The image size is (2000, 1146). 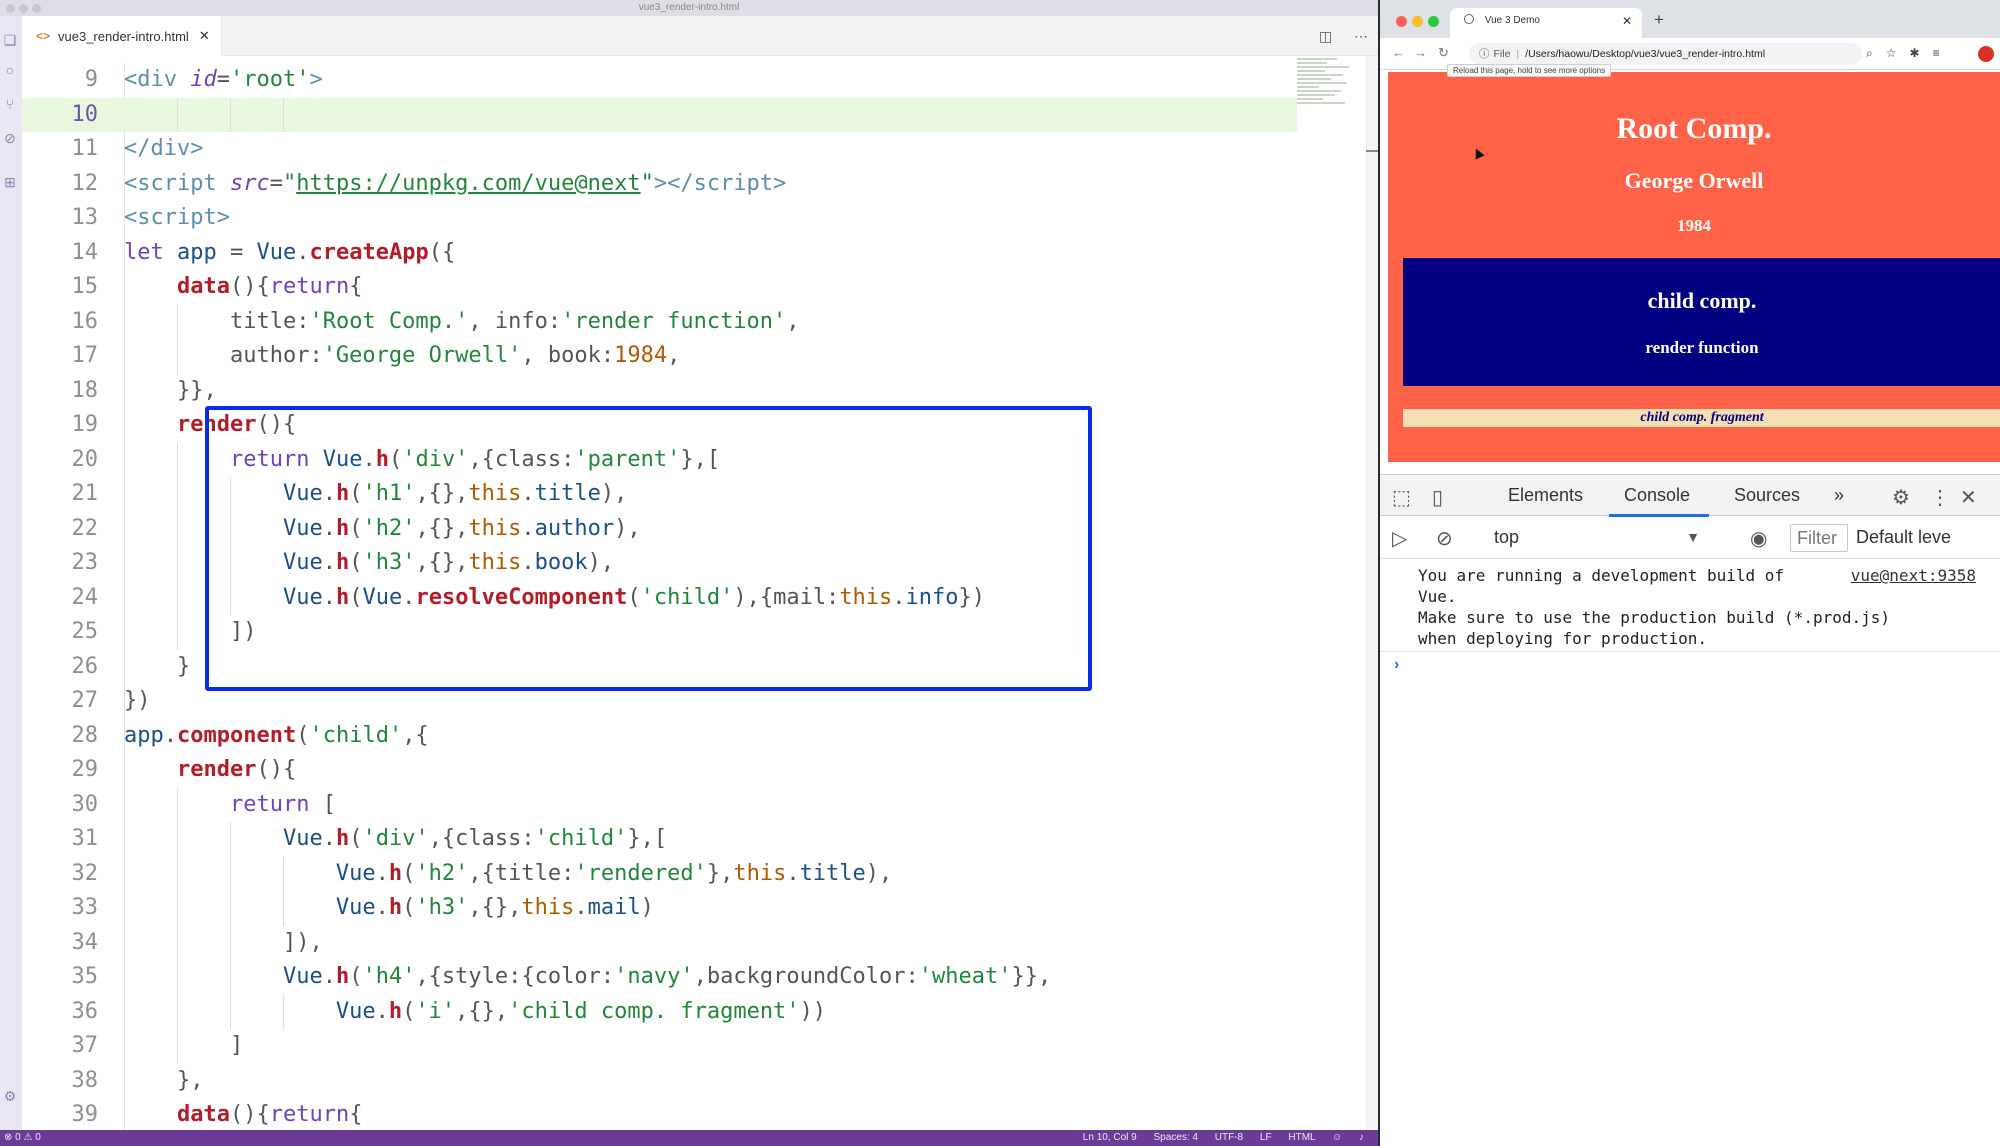 I want to click on line-number: 18, so click(x=85, y=390).